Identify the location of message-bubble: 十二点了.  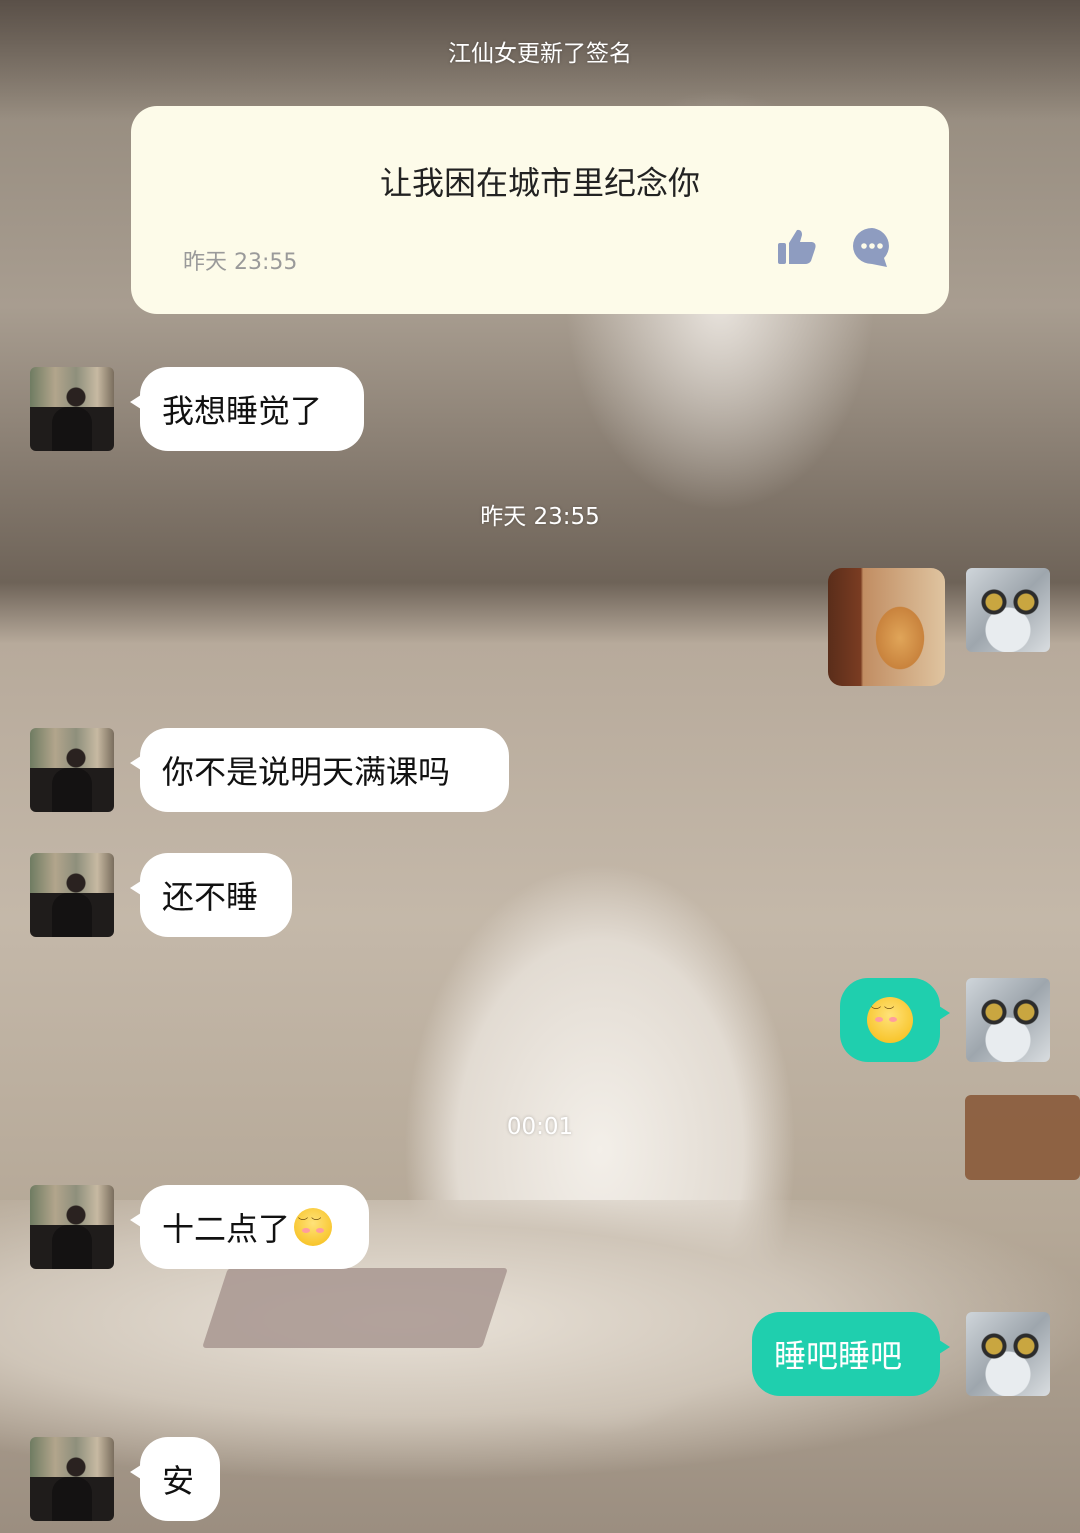
(249, 1227).